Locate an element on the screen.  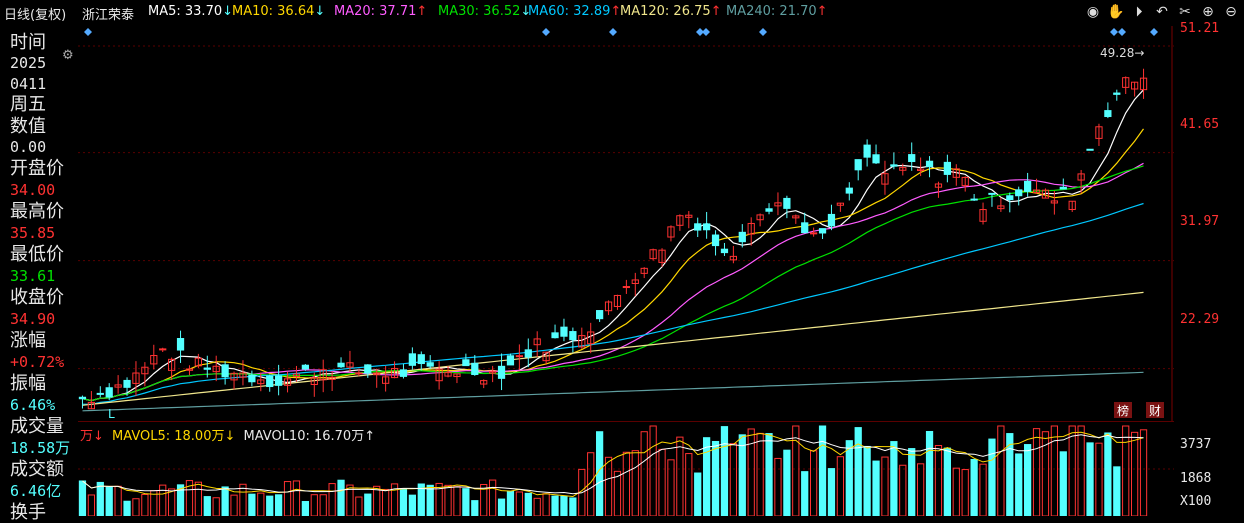
hand-icon: ✋ is located at coordinates (1116, 12).